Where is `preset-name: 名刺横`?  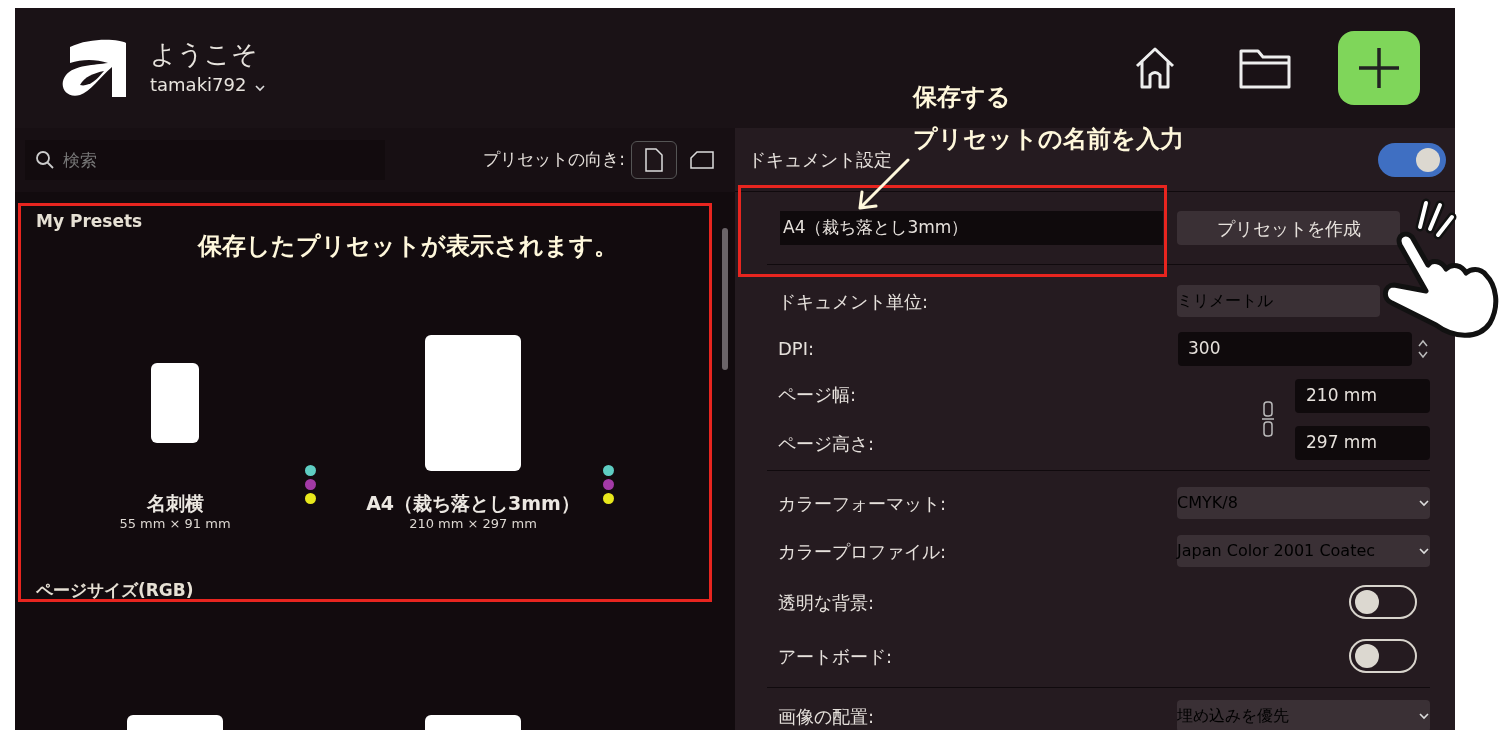 preset-name: 名刺横 is located at coordinates (175, 504).